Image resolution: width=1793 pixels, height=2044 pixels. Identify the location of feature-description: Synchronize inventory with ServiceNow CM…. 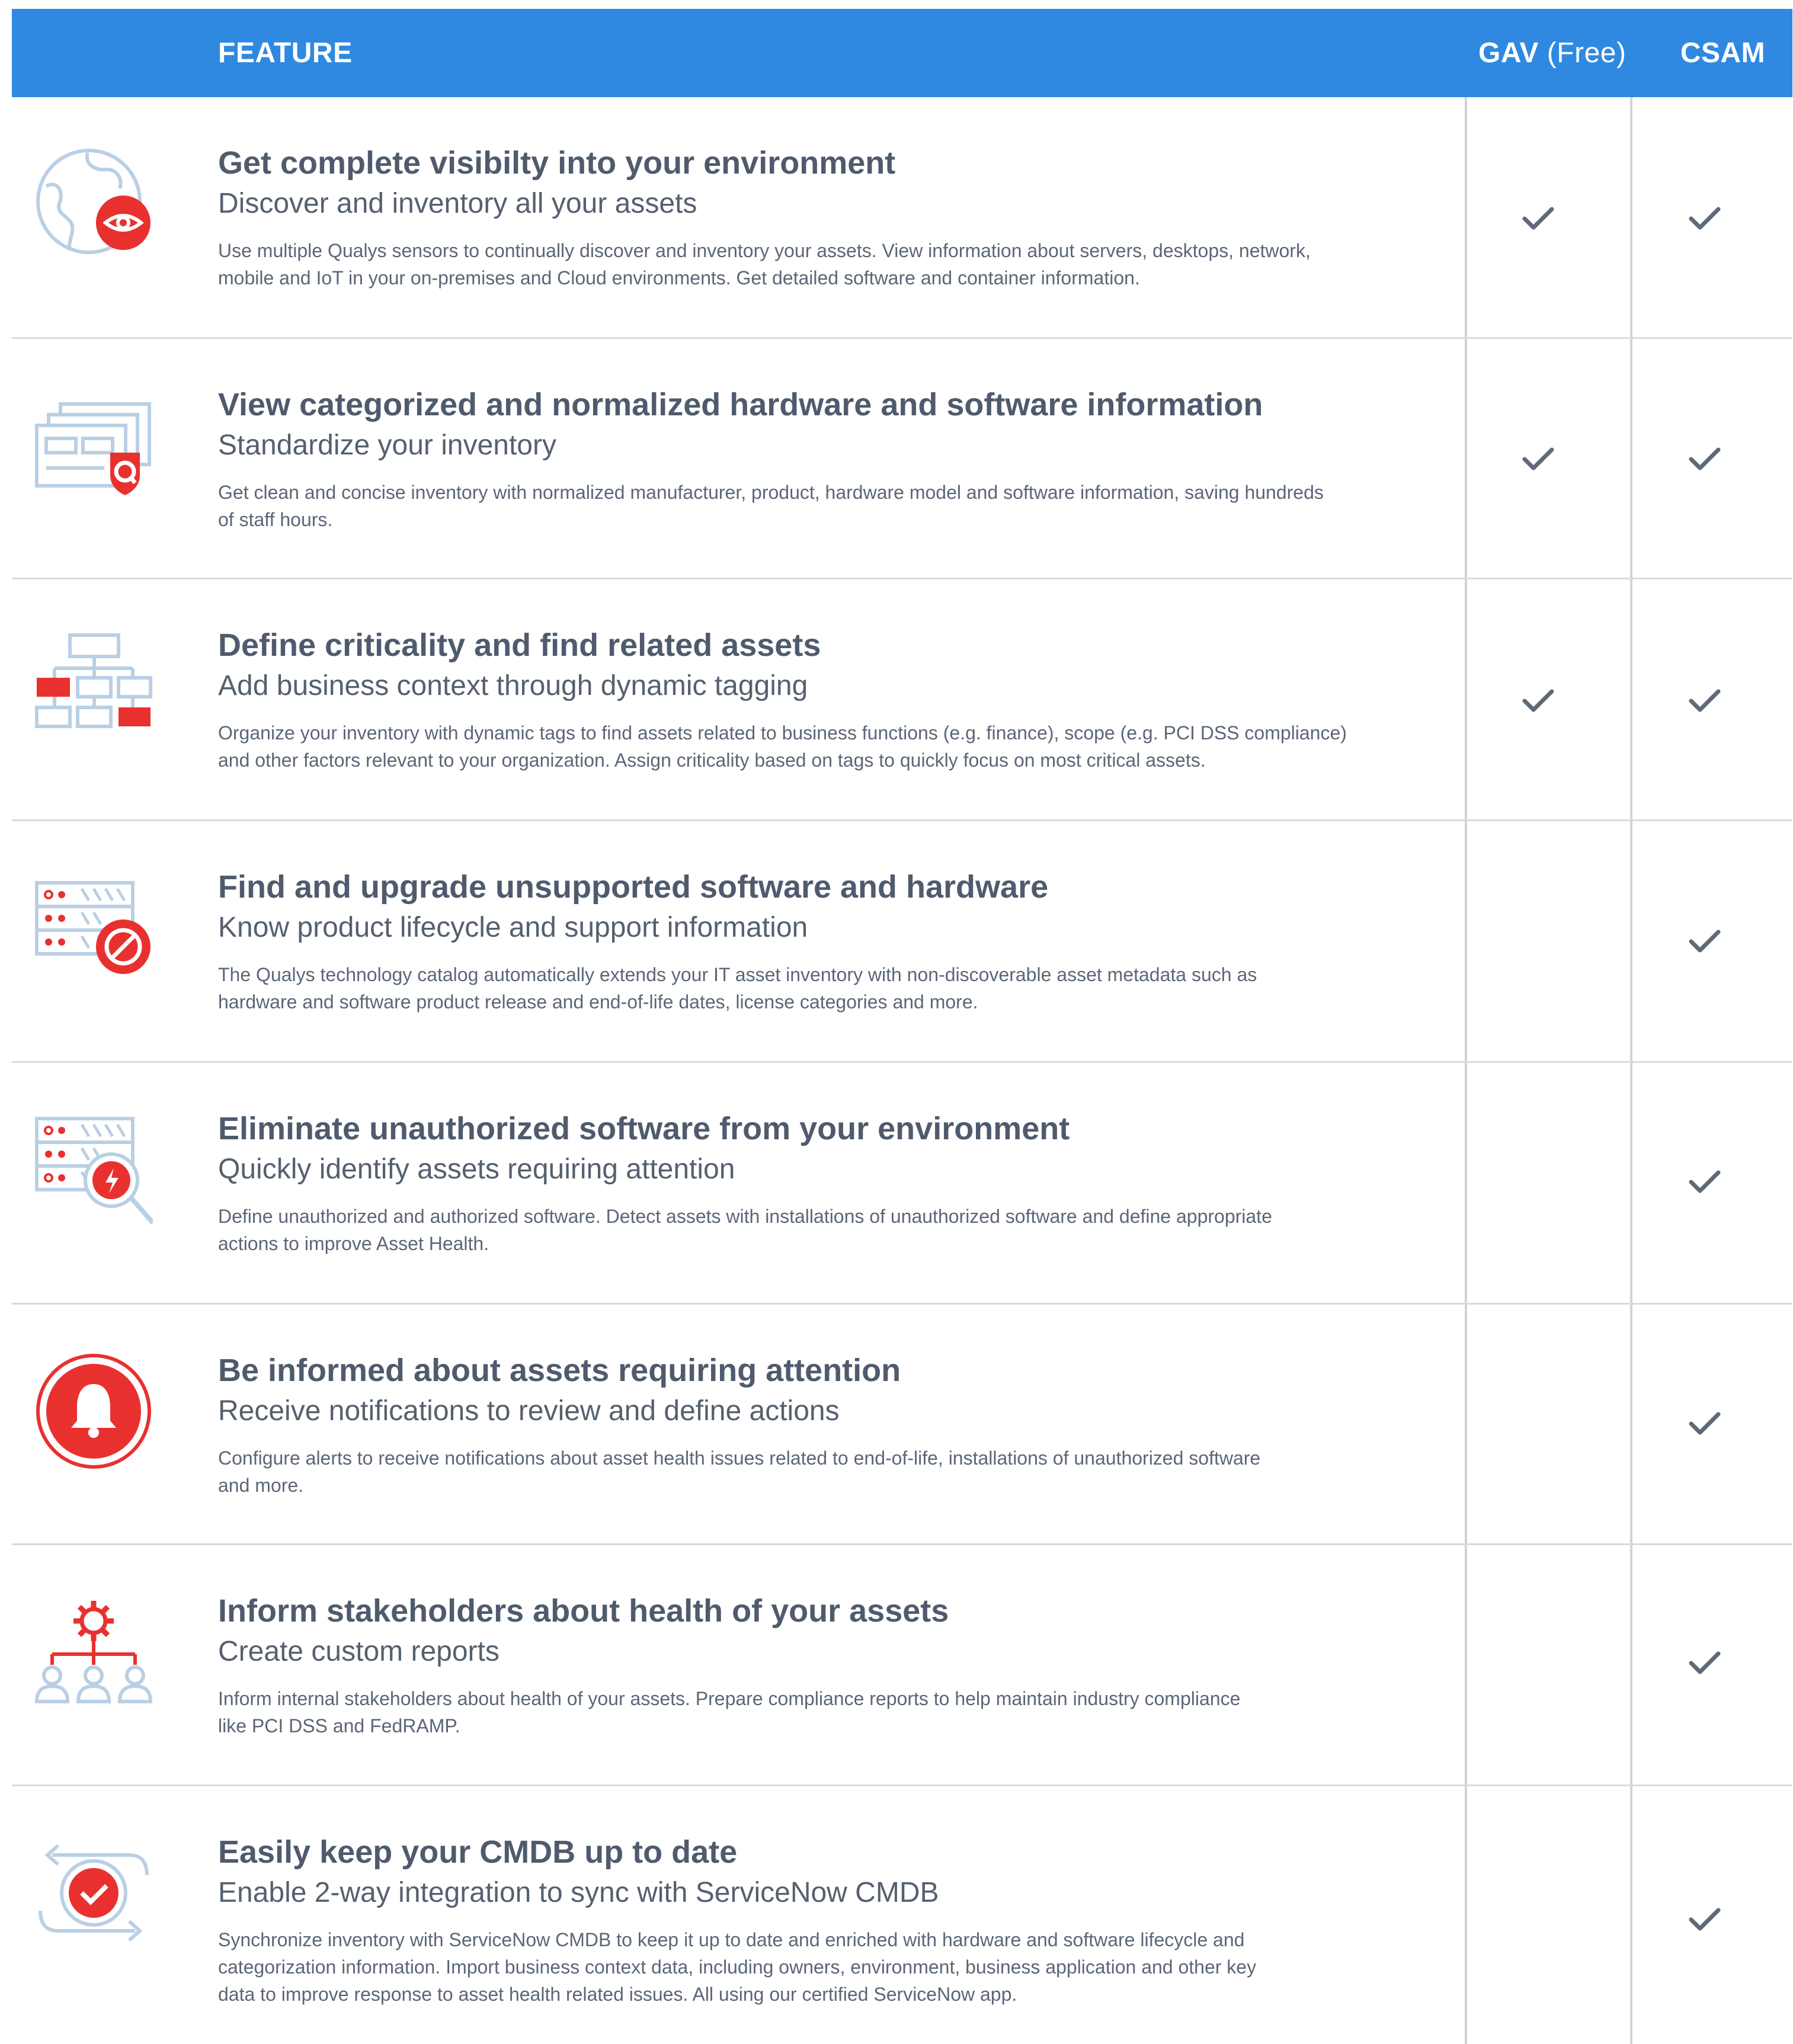
(819, 1967).